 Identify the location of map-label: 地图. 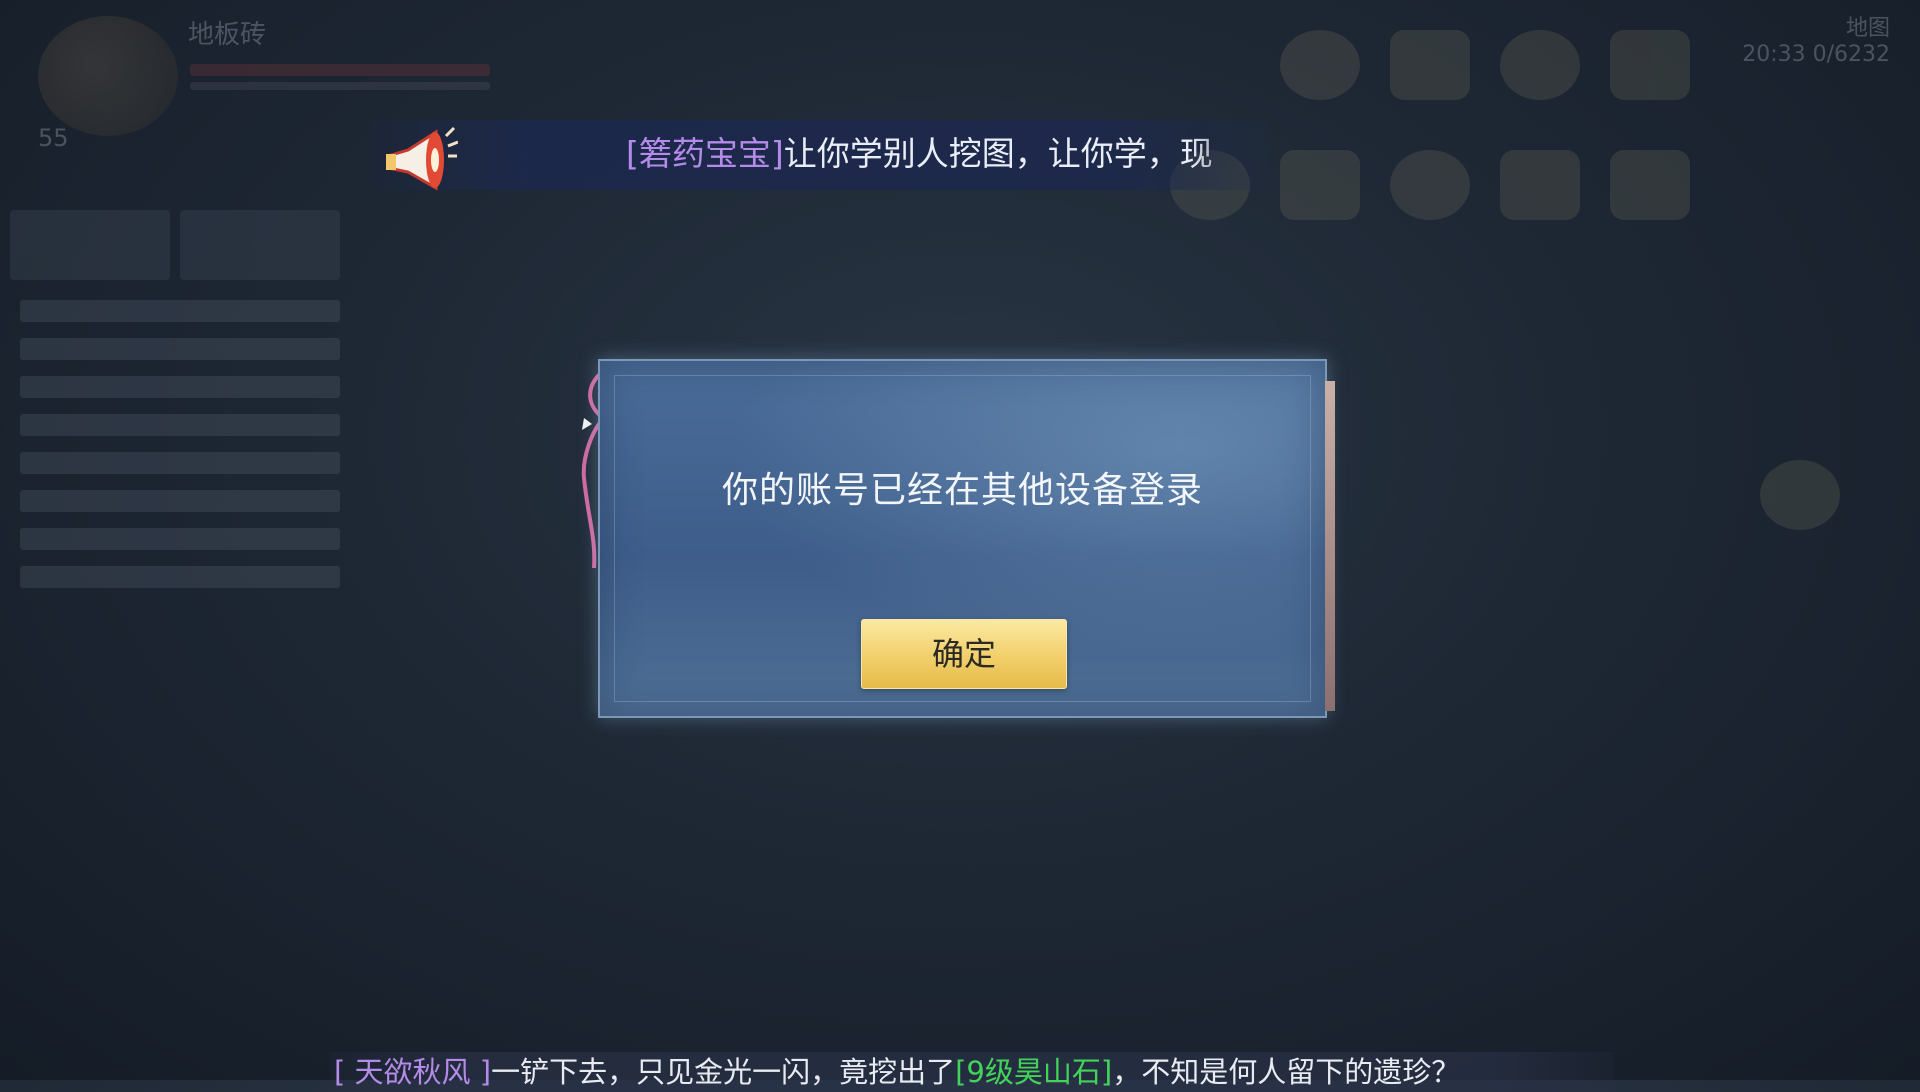
(1867, 28).